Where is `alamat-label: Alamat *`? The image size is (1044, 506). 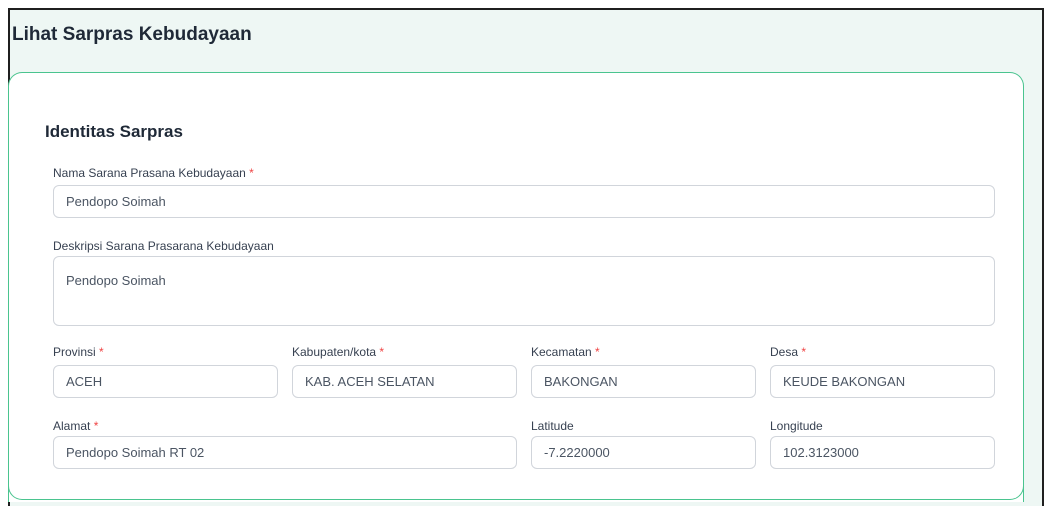
alamat-label: Alamat * is located at coordinates (75, 426).